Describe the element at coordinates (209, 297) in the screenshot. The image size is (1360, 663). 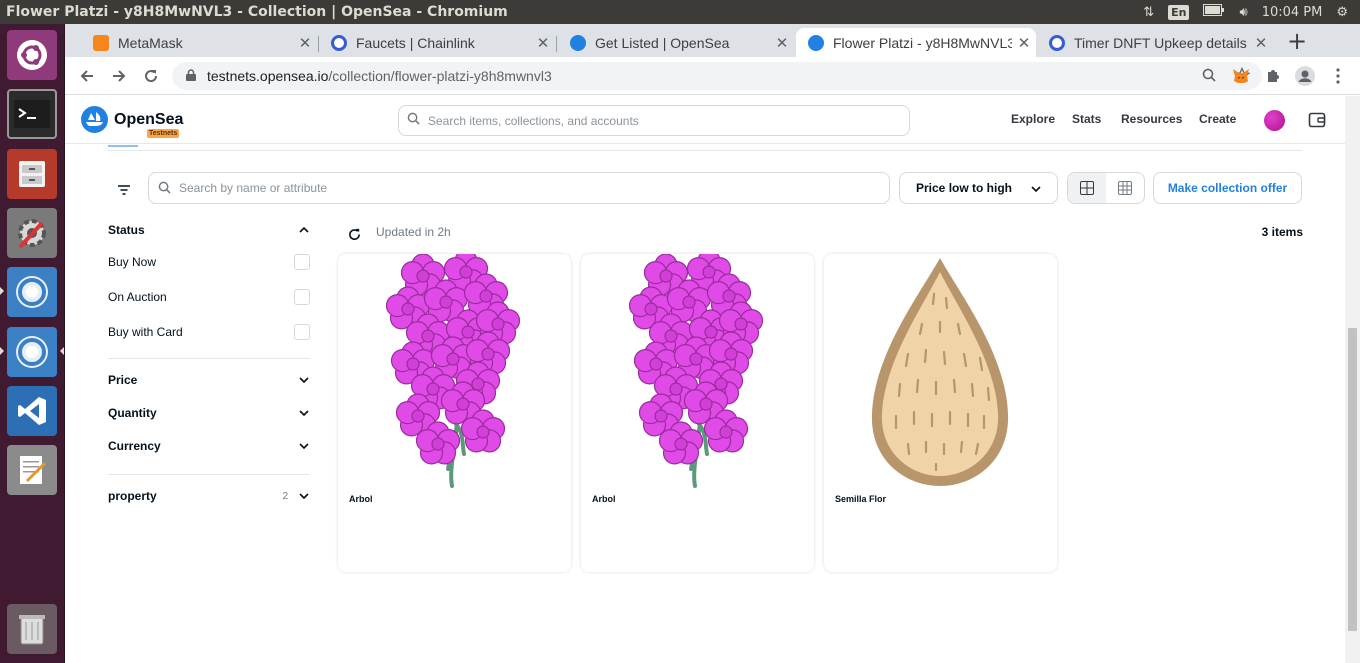
I see `status-option-on-auction: On Auction` at that location.